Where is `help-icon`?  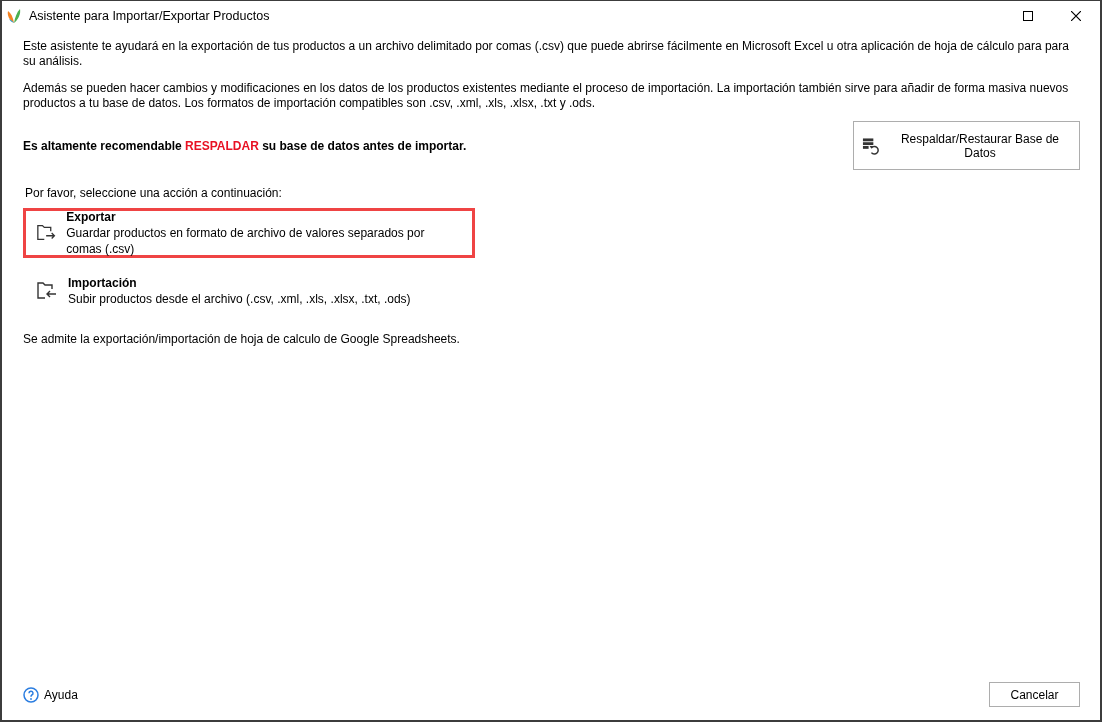 help-icon is located at coordinates (31, 694).